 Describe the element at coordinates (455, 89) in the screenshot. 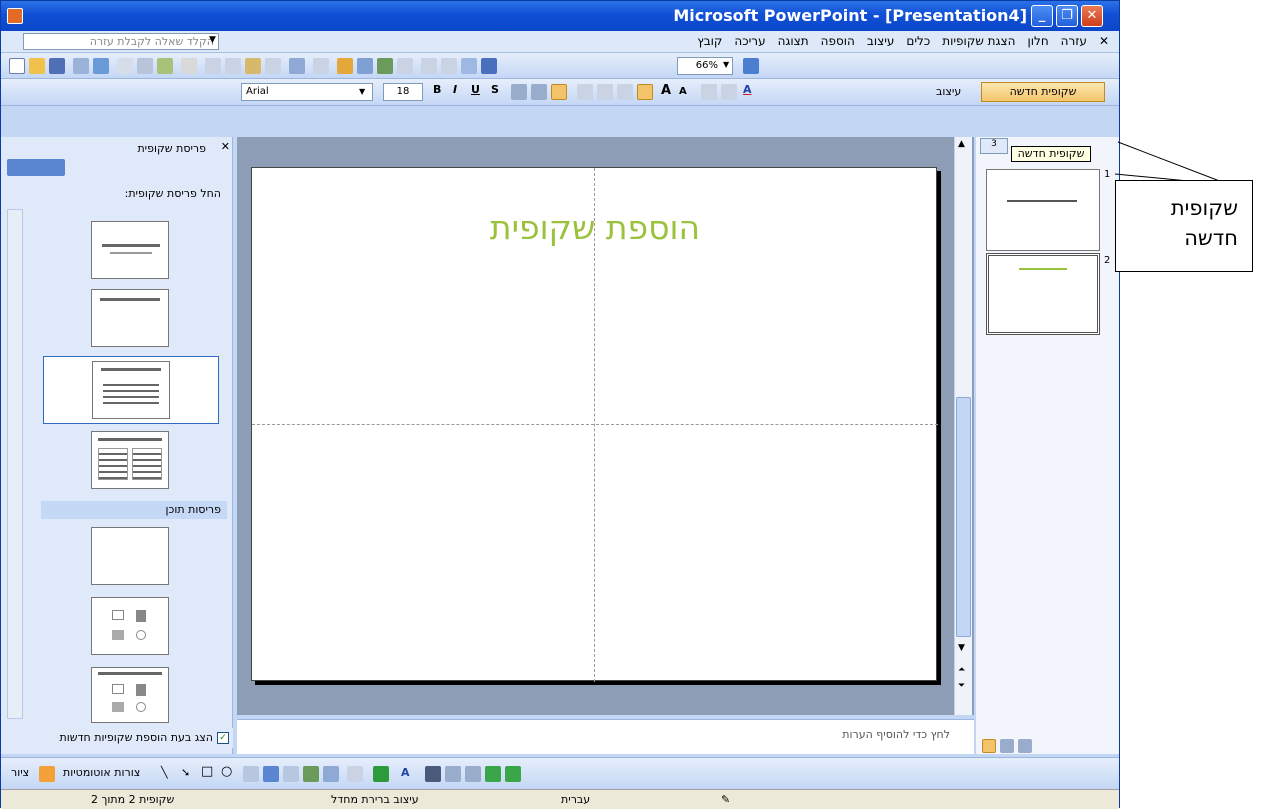

I see `italic-button: I` at that location.